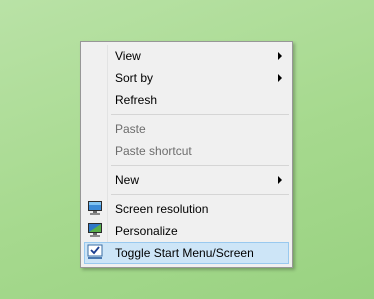  Describe the element at coordinates (186, 231) in the screenshot. I see `menu-item-personalize: Personalize` at that location.